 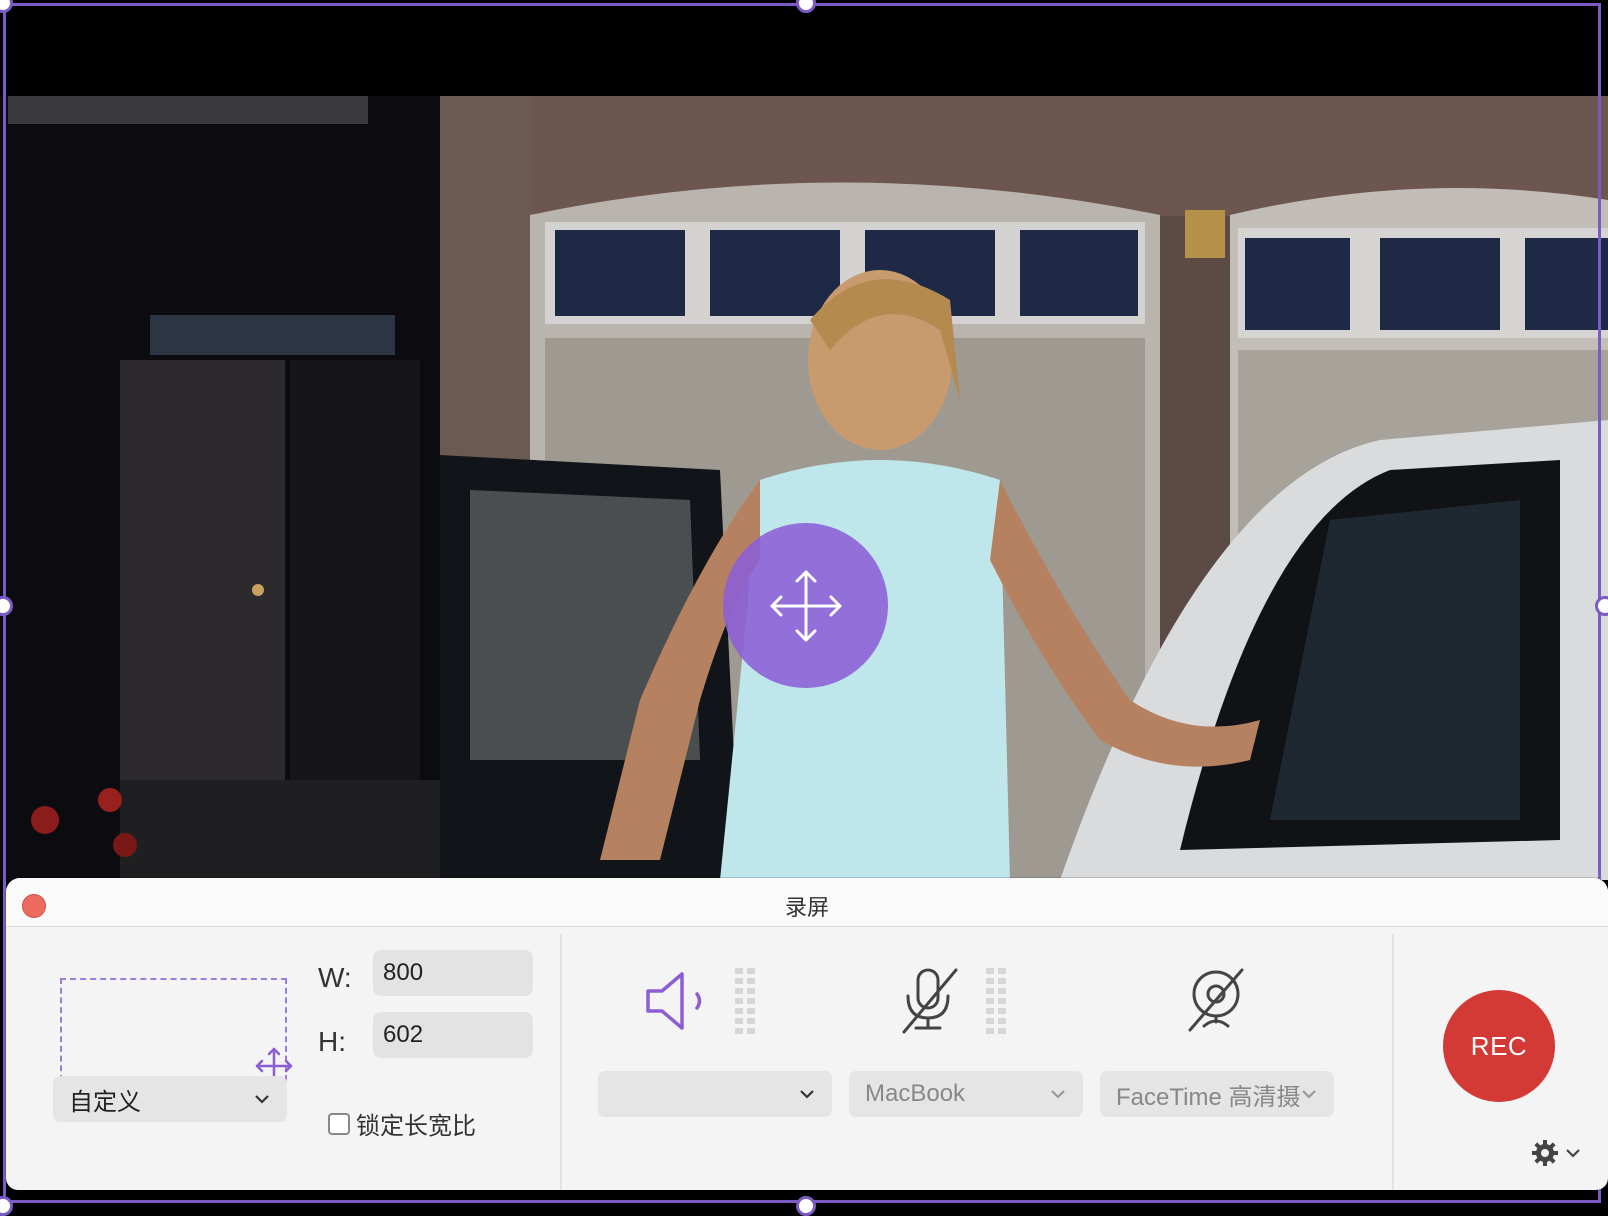 I want to click on camera-off-icon, so click(x=1216, y=1000).